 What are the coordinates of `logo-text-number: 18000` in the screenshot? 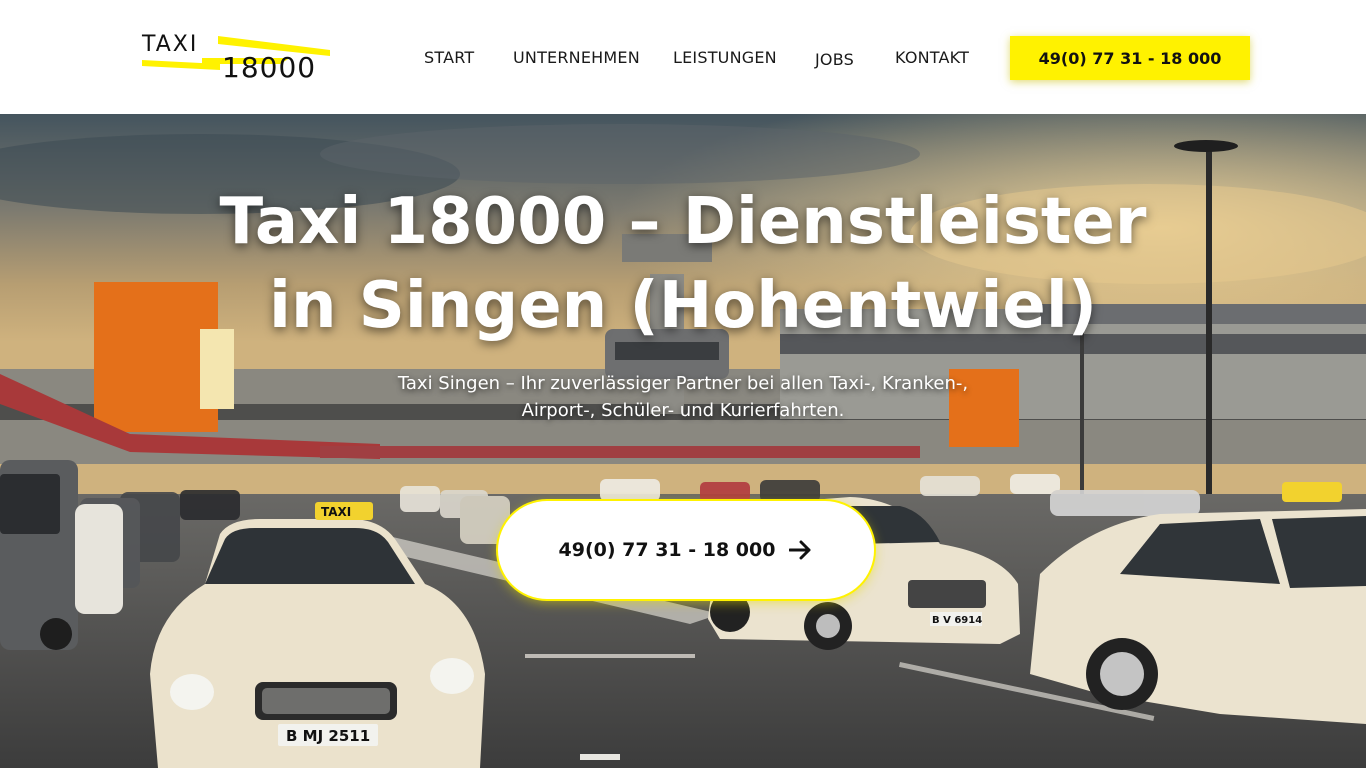 It's located at (269, 66).